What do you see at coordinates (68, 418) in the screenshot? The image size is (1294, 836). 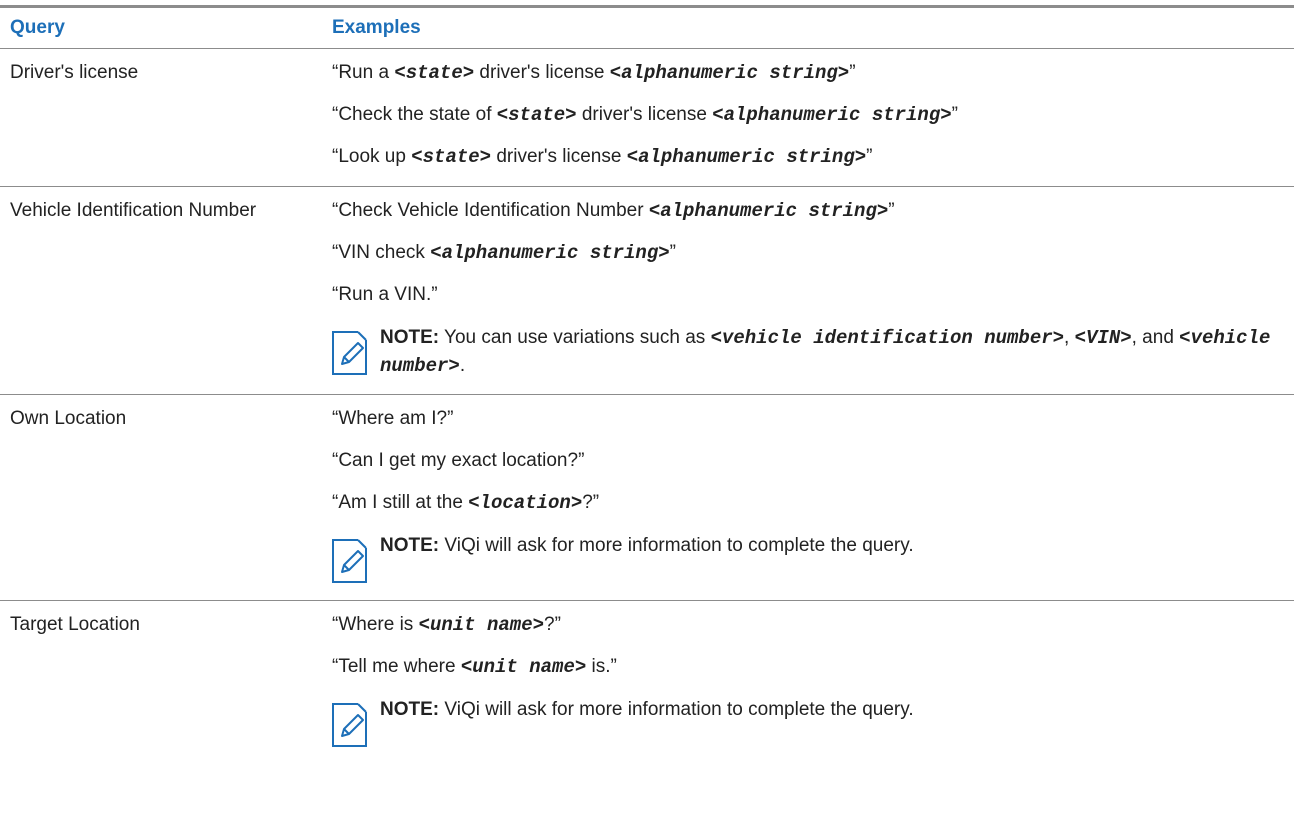 I see `query-cell: Own Location` at bounding box center [68, 418].